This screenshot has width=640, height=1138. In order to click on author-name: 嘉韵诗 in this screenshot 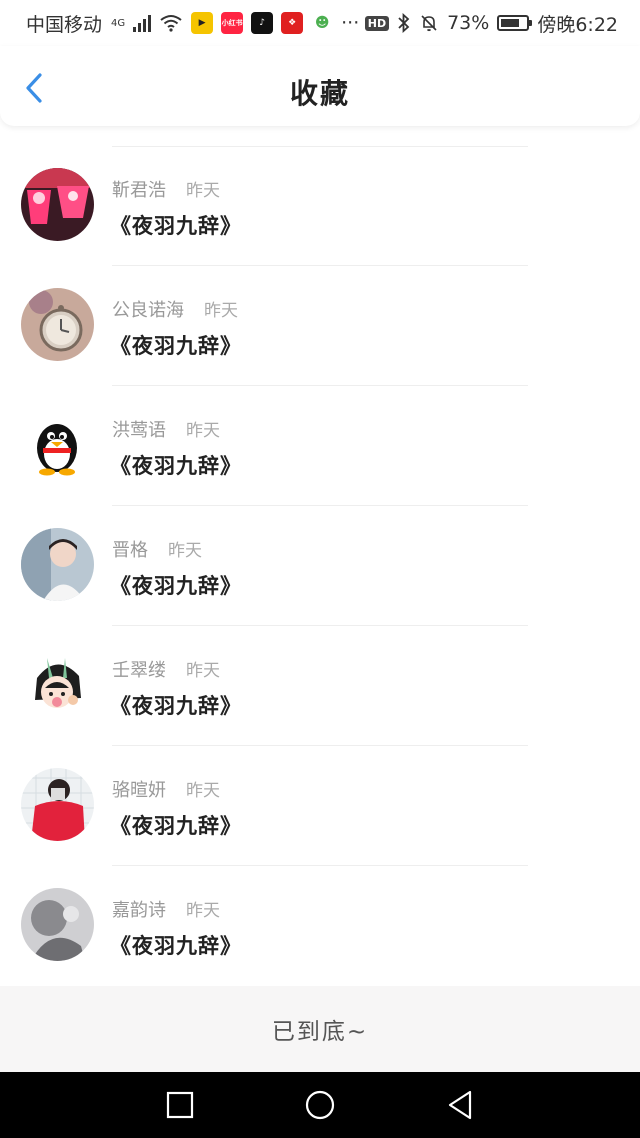, I will do `click(139, 910)`.